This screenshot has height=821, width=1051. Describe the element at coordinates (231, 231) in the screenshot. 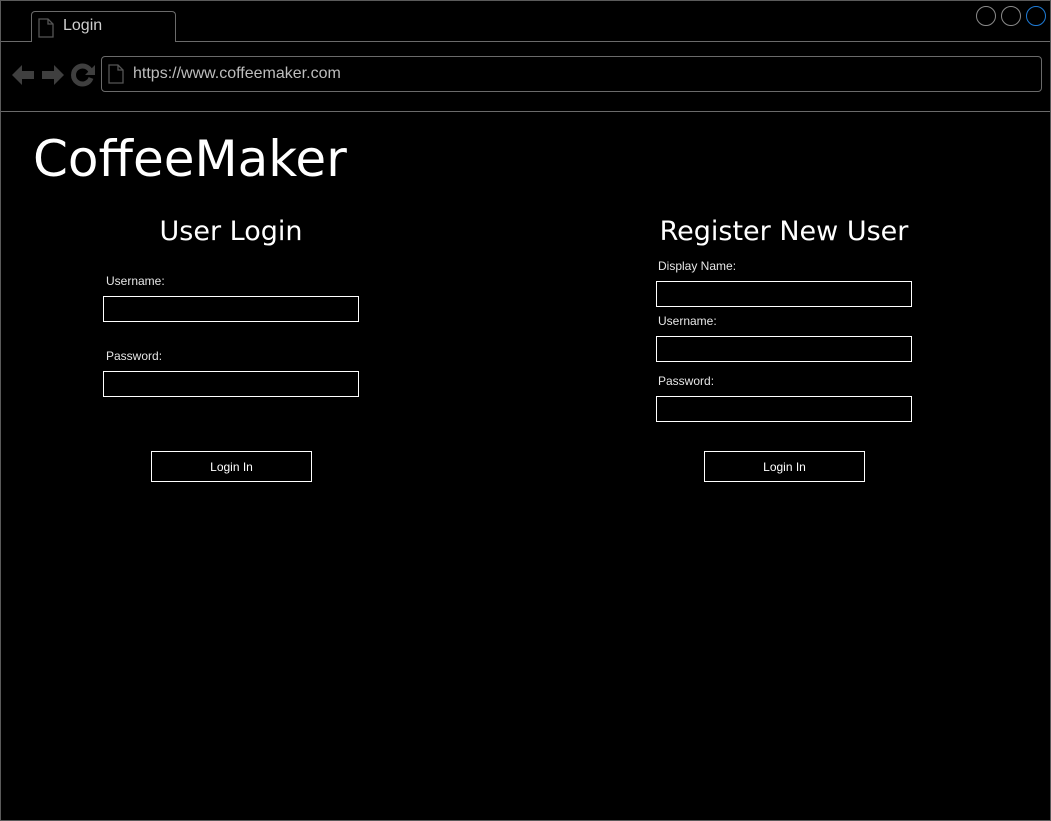

I see `login-heading: User Login` at that location.